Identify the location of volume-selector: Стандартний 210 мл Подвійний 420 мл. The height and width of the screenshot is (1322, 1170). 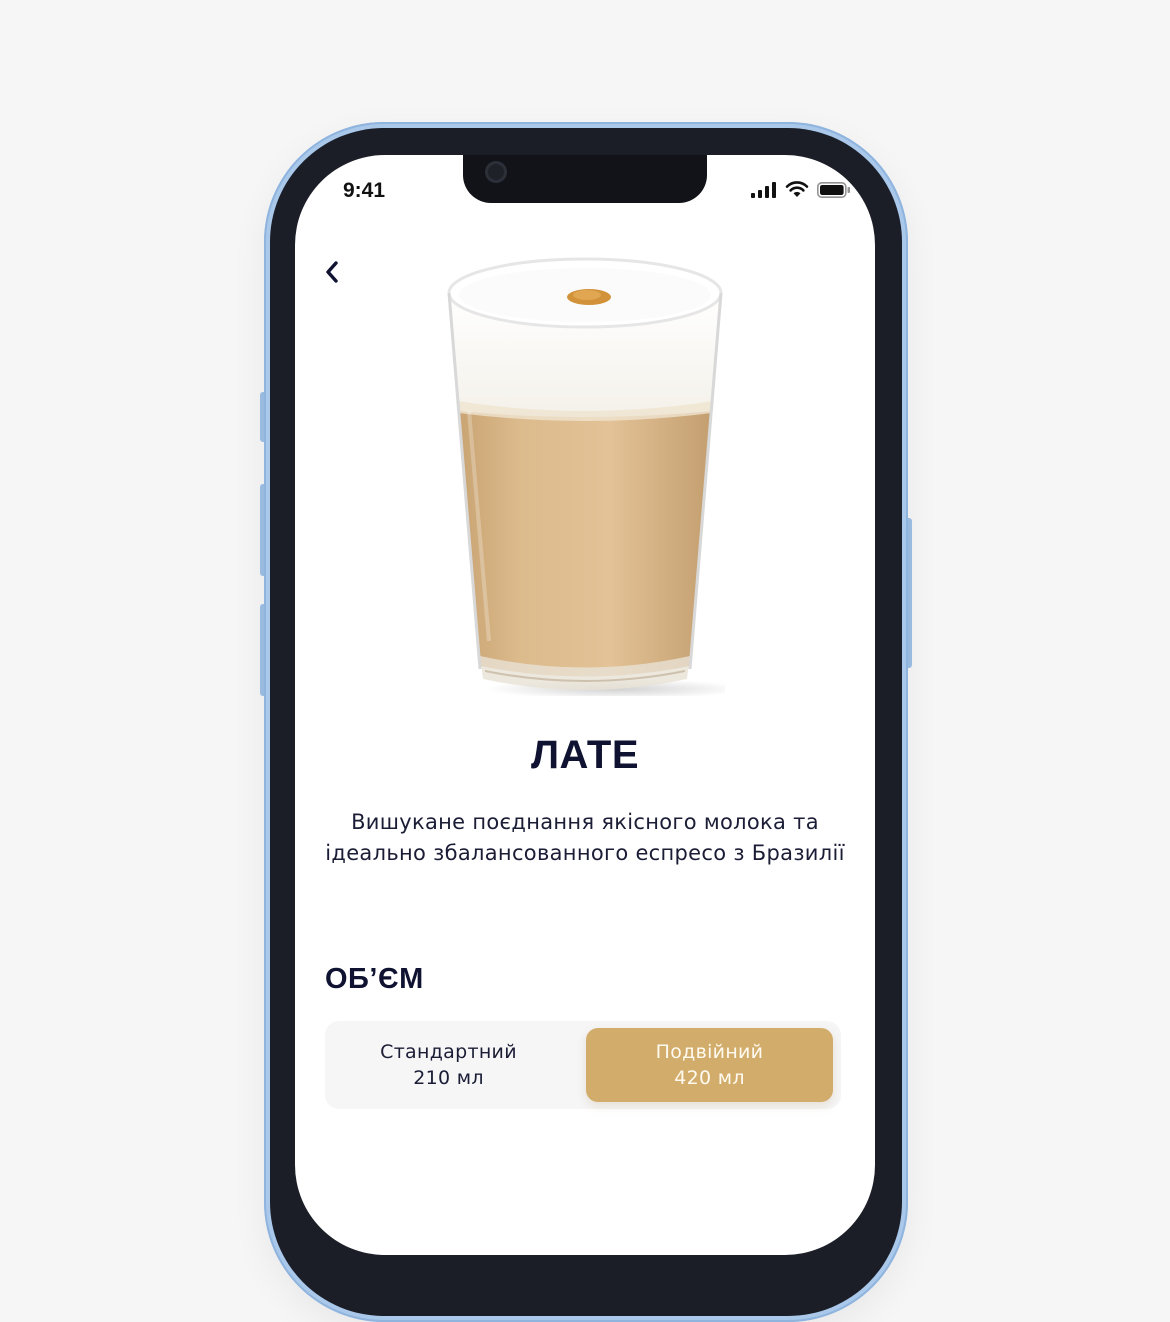
(583, 1065).